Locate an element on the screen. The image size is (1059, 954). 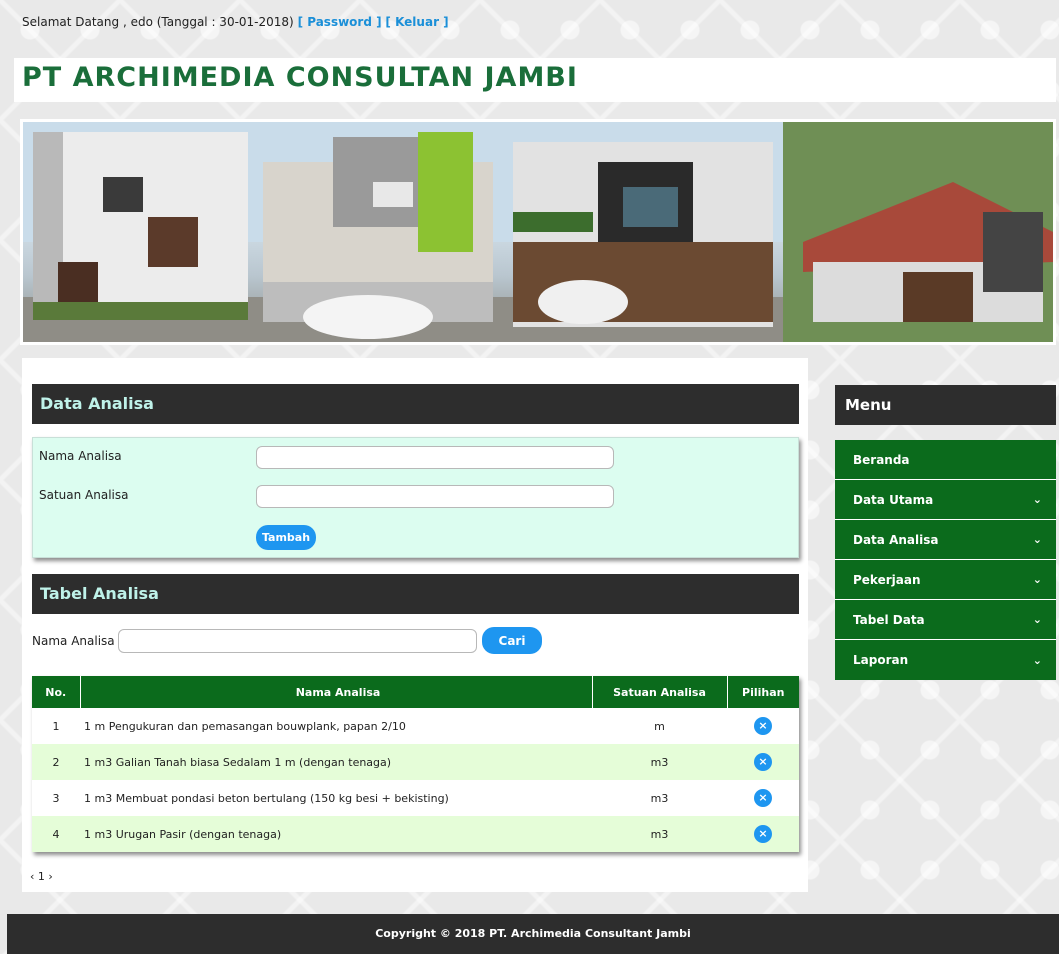
search-label: Nama Analisa : is located at coordinates (77, 641).